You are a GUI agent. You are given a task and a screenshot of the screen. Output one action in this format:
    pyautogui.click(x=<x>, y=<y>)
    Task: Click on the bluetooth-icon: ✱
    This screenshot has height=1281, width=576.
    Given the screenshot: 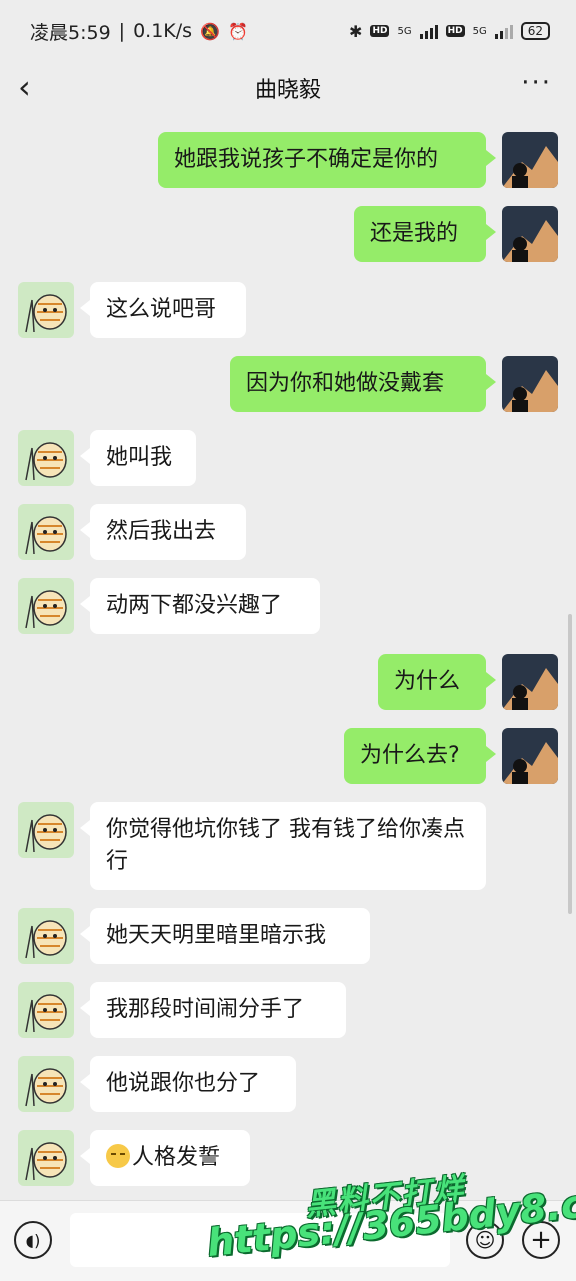 What is the action you would take?
    pyautogui.click(x=356, y=31)
    